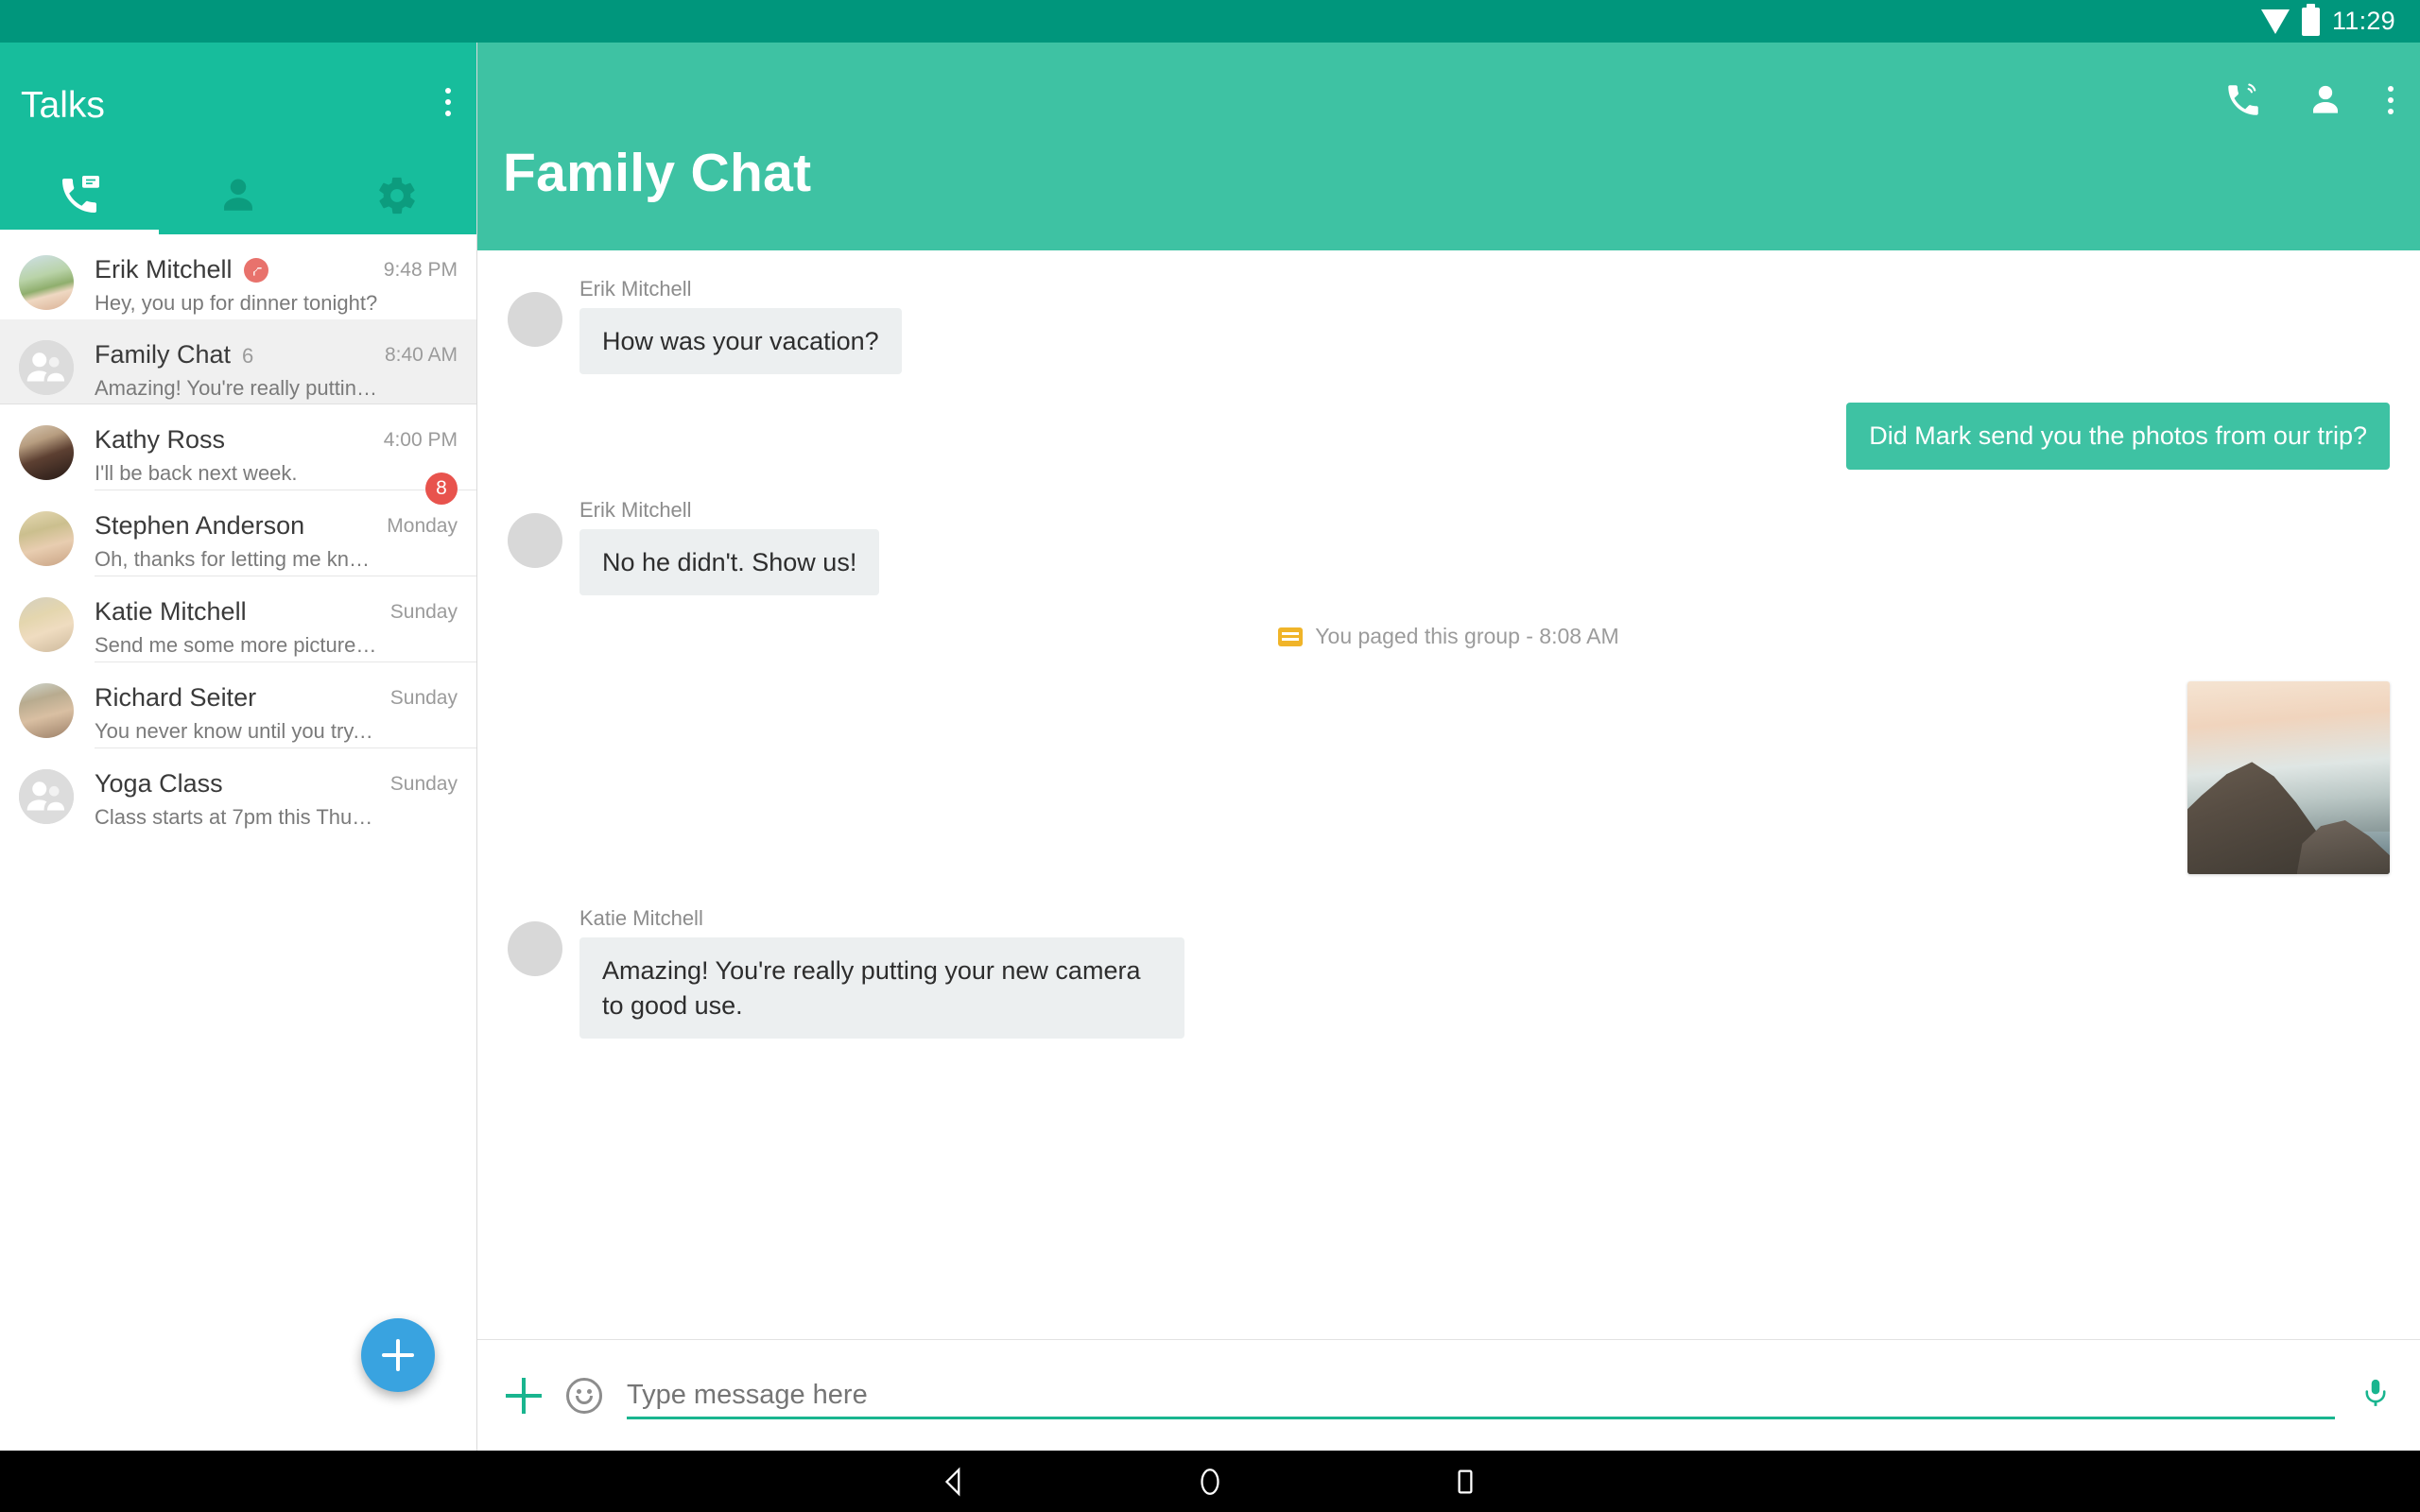 This screenshot has height=1512, width=2420. Describe the element at coordinates (524, 1395) in the screenshot. I see `attach-plus-icon` at that location.